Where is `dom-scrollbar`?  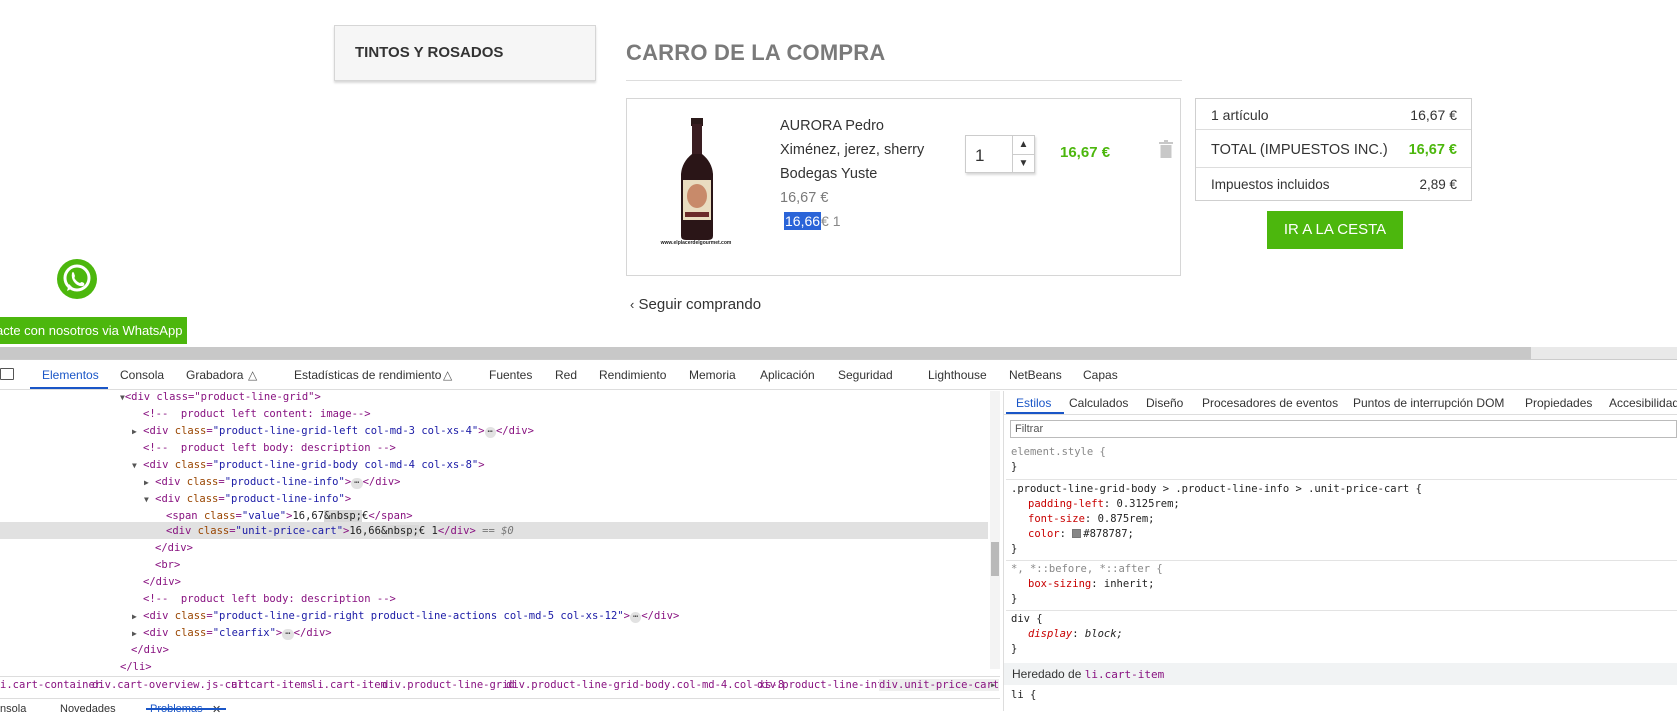 dom-scrollbar is located at coordinates (995, 530).